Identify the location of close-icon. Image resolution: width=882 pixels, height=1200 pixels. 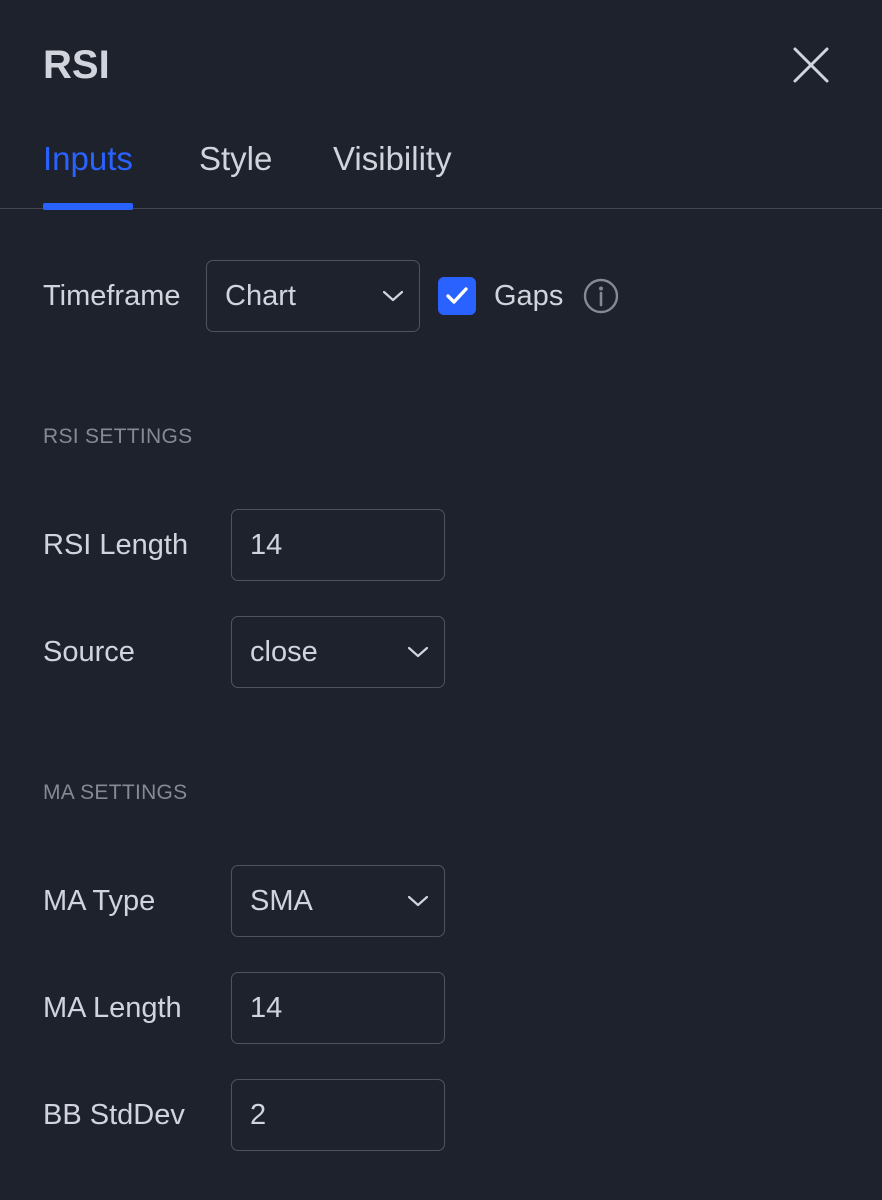
(811, 65).